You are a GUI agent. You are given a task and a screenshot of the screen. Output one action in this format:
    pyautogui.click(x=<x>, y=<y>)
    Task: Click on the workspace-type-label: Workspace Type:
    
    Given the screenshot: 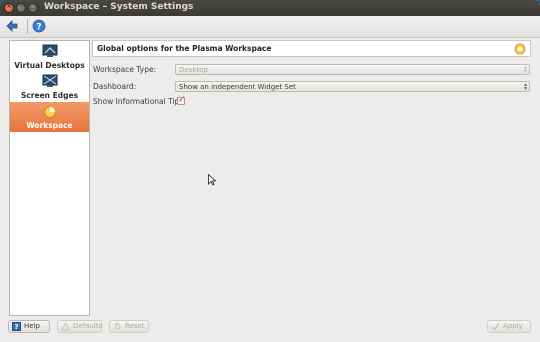 What is the action you would take?
    pyautogui.click(x=125, y=69)
    